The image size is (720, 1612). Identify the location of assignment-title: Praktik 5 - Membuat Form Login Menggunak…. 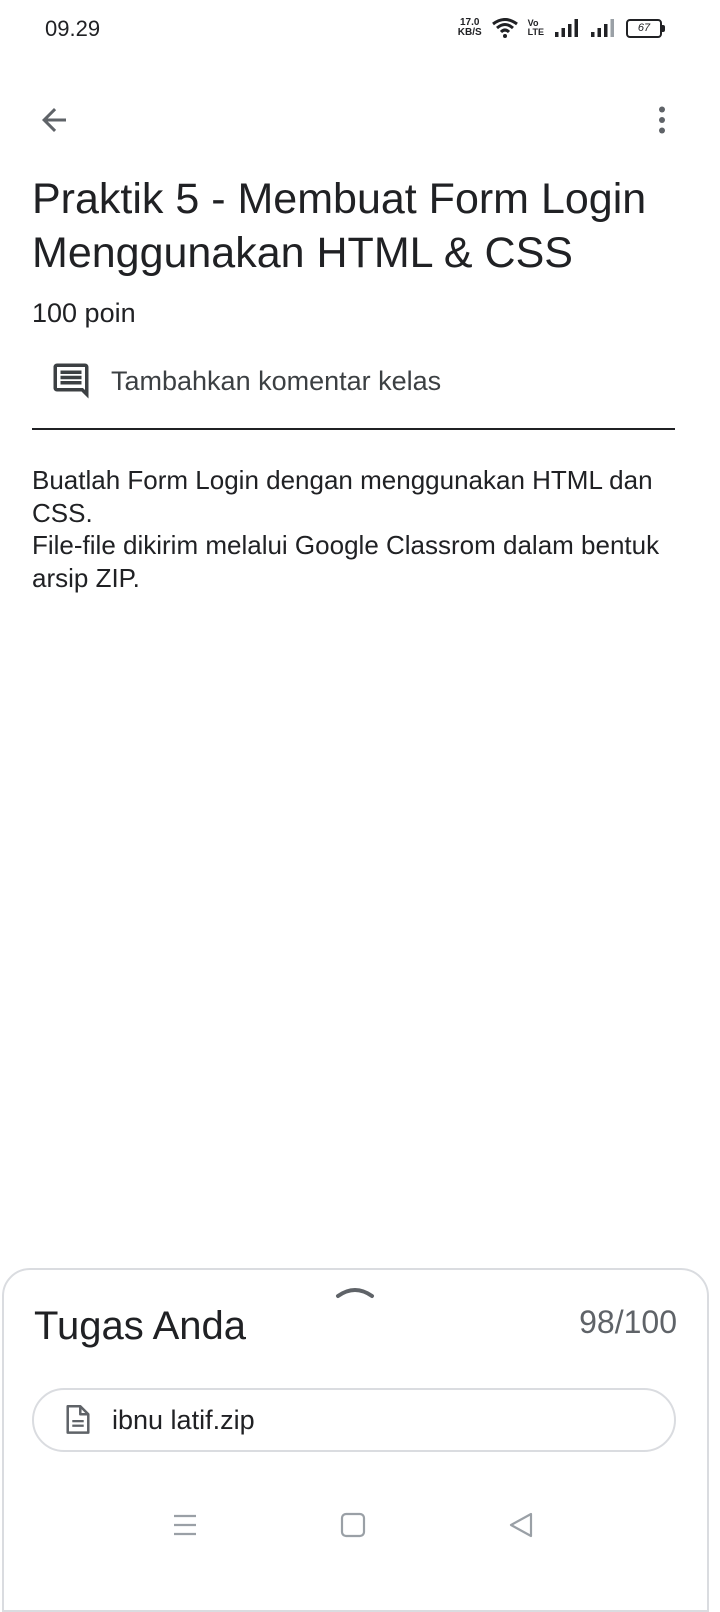
(339, 226).